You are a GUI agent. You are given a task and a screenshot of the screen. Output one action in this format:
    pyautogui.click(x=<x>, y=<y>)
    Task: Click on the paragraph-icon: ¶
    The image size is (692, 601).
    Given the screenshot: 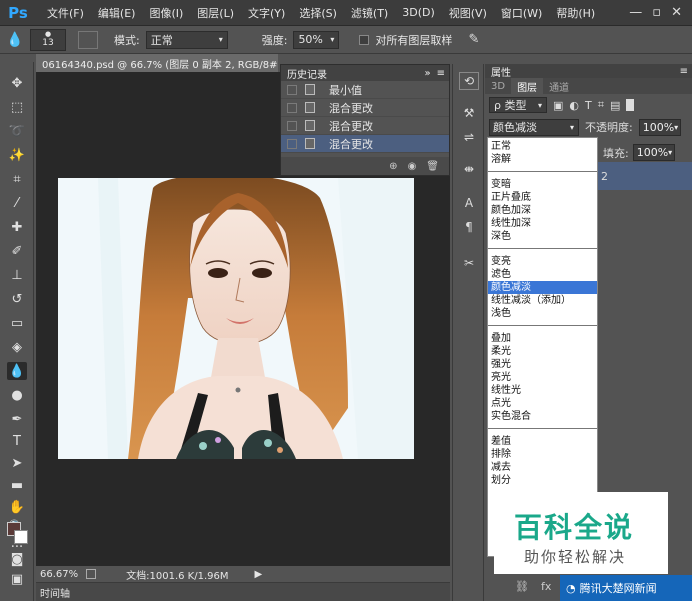 What is the action you would take?
    pyautogui.click(x=469, y=227)
    